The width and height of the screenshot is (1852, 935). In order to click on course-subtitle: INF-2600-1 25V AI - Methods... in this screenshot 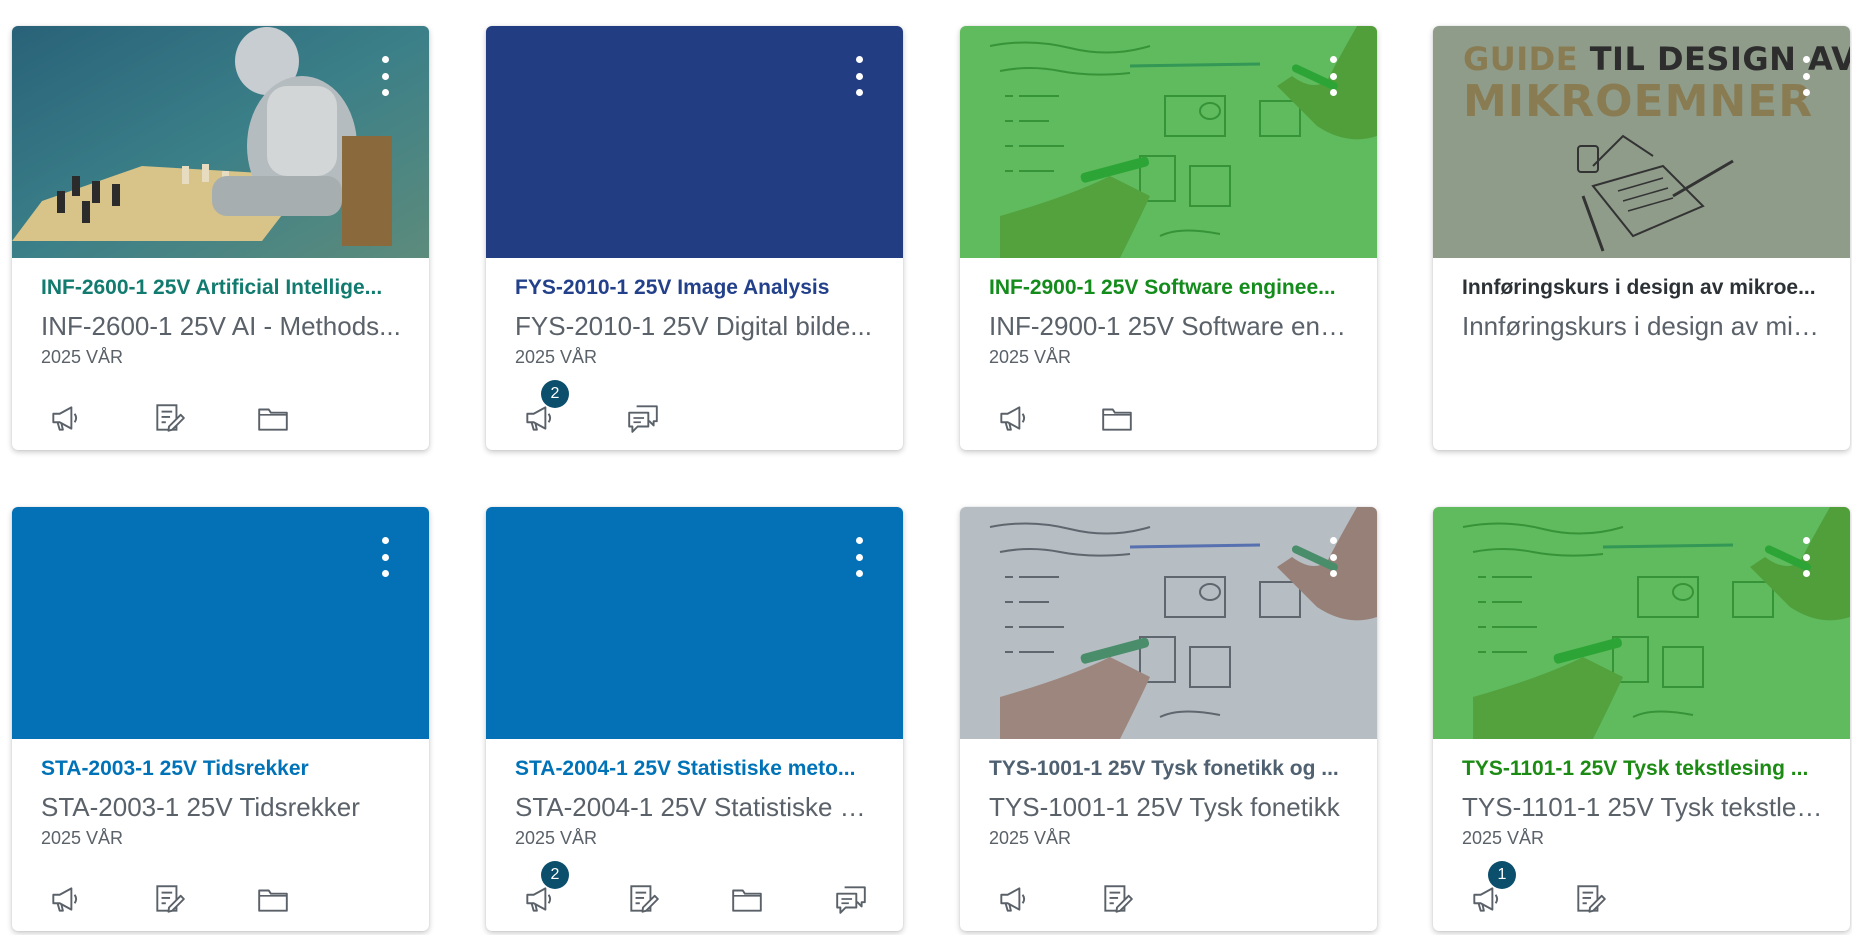, I will do `click(221, 326)`.